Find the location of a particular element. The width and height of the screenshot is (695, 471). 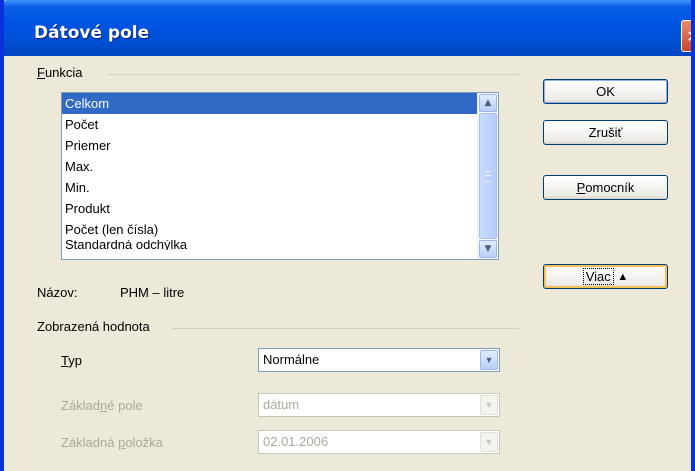

help-button: Pomocník is located at coordinates (605, 187).